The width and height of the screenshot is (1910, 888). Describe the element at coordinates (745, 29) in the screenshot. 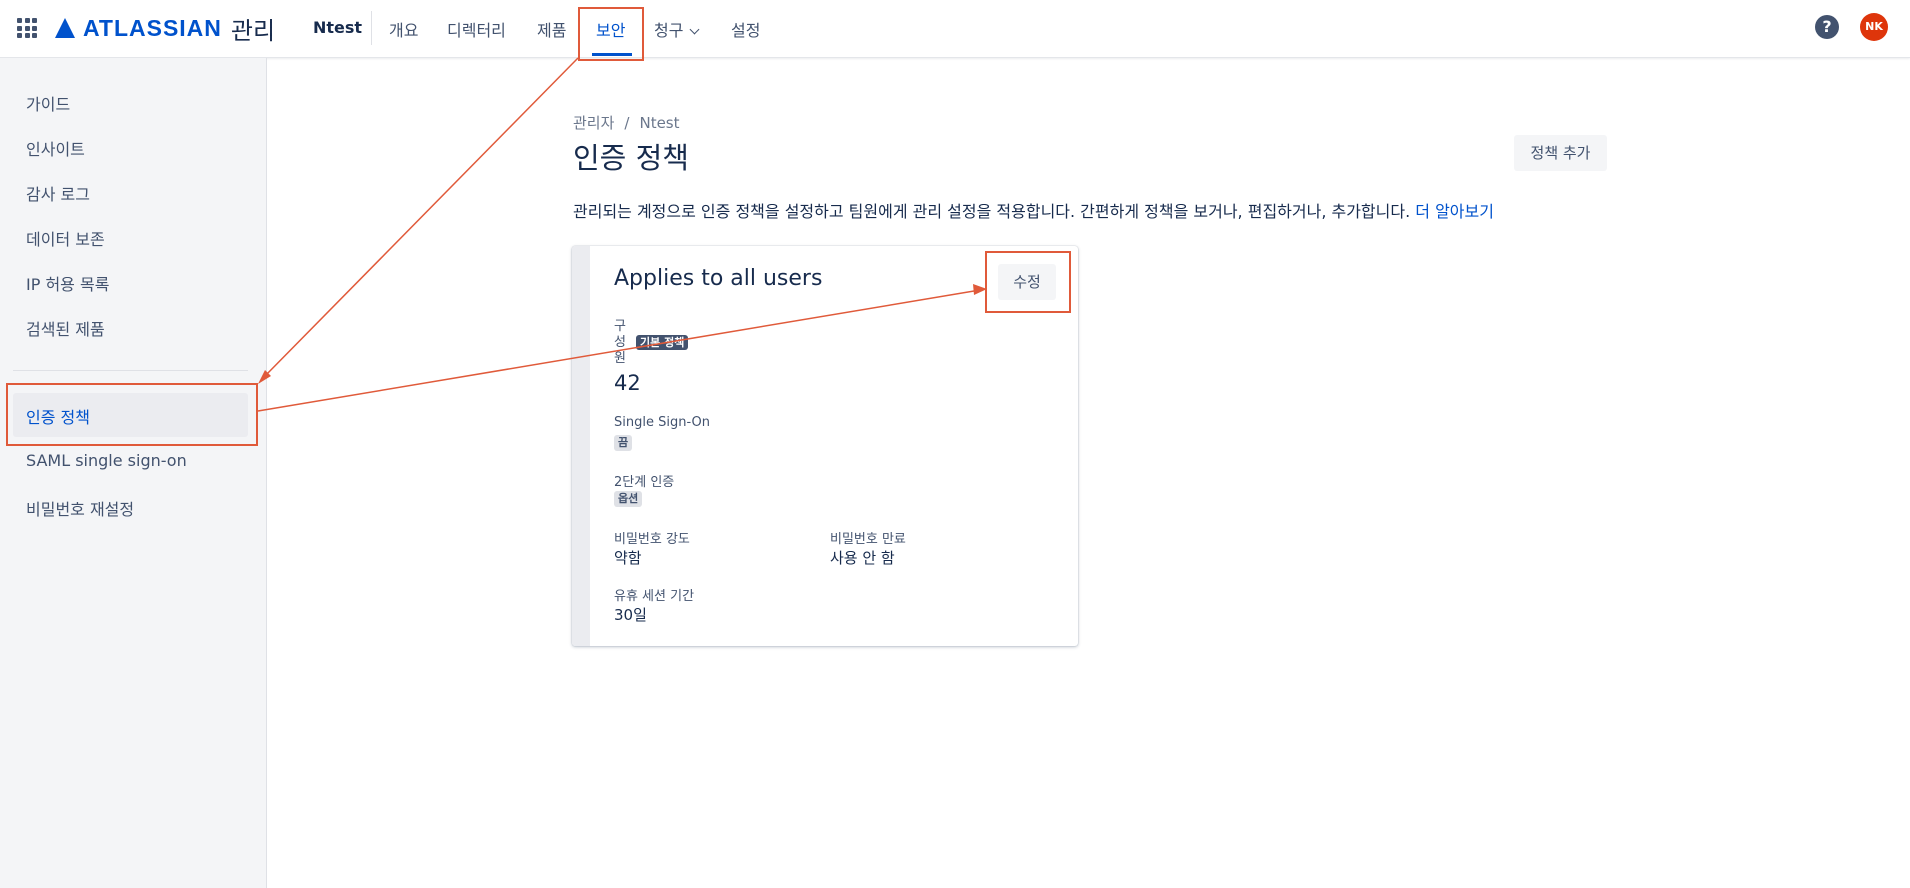

I see `nav-settings: 설정` at that location.